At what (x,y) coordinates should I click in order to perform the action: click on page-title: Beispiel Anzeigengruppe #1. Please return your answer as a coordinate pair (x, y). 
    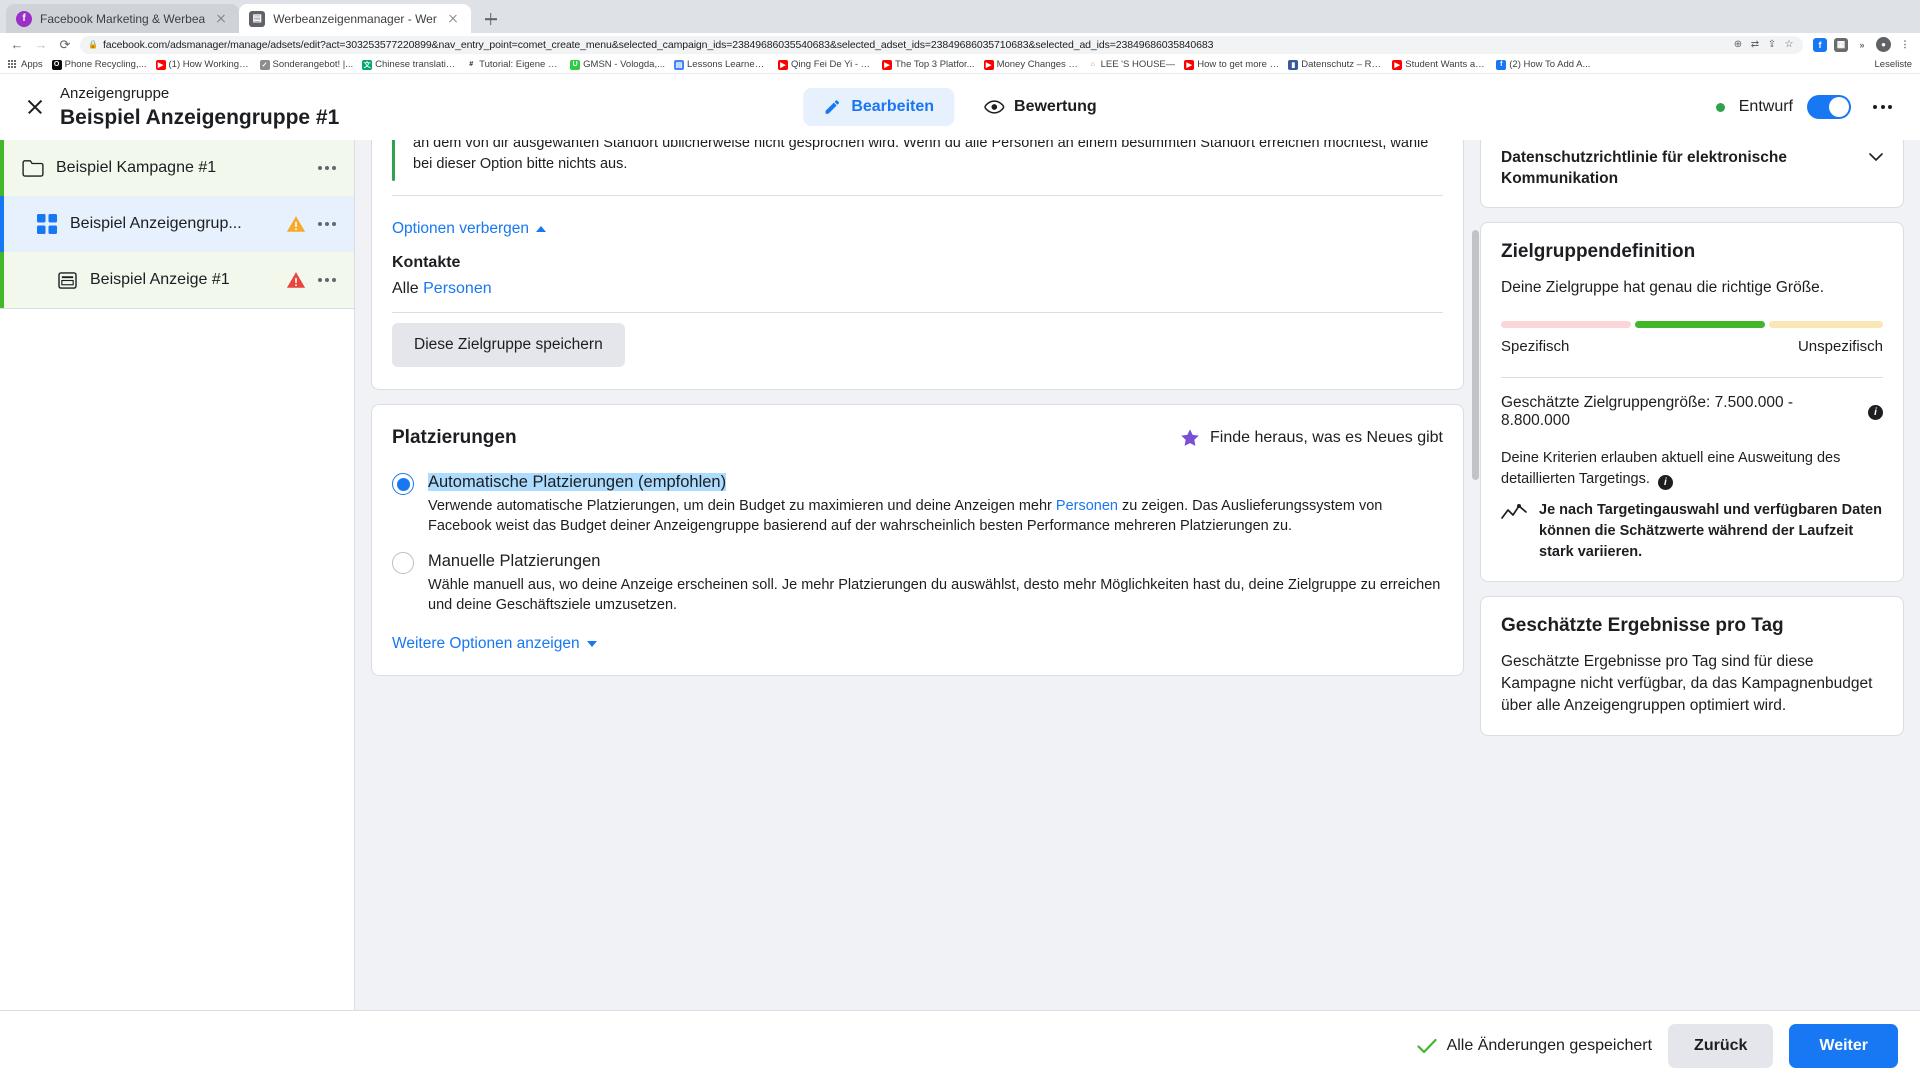
    Looking at the image, I should click on (200, 117).